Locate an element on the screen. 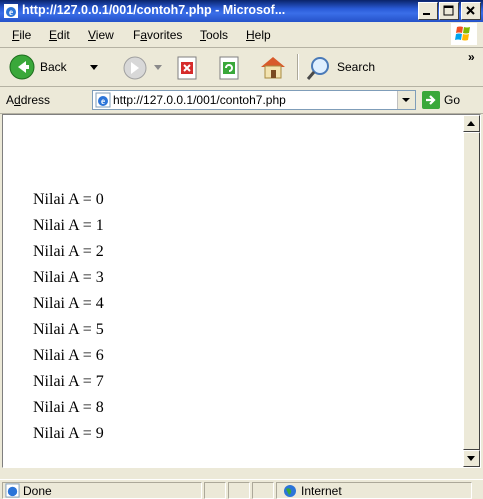  menu-file: File is located at coordinates (21, 35).